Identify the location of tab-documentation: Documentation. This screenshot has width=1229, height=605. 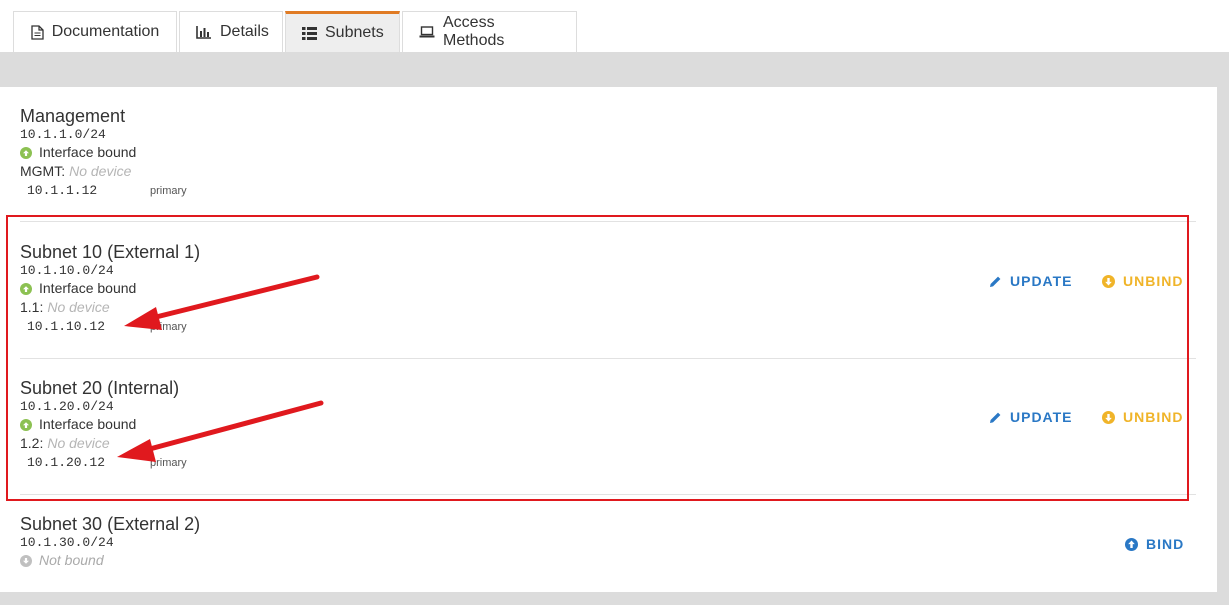
(95, 31).